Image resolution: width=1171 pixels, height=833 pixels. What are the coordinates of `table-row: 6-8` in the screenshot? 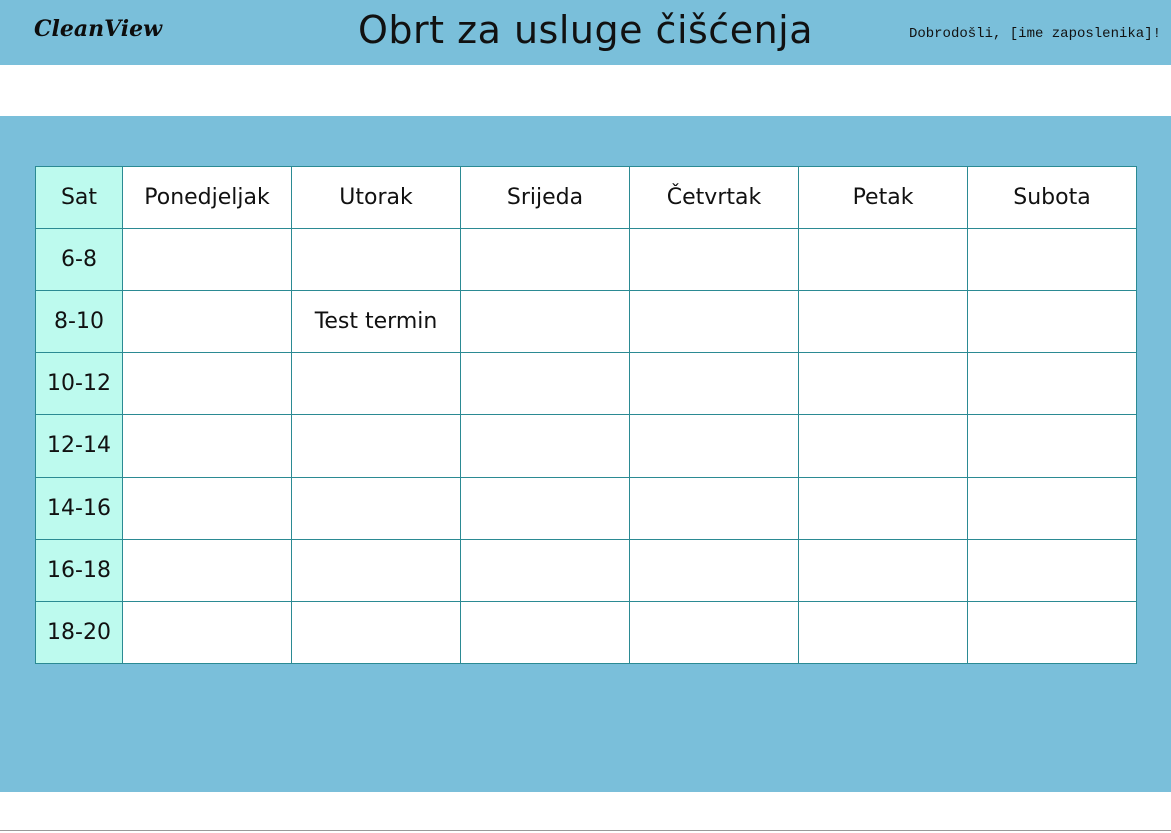 It's located at (586, 259).